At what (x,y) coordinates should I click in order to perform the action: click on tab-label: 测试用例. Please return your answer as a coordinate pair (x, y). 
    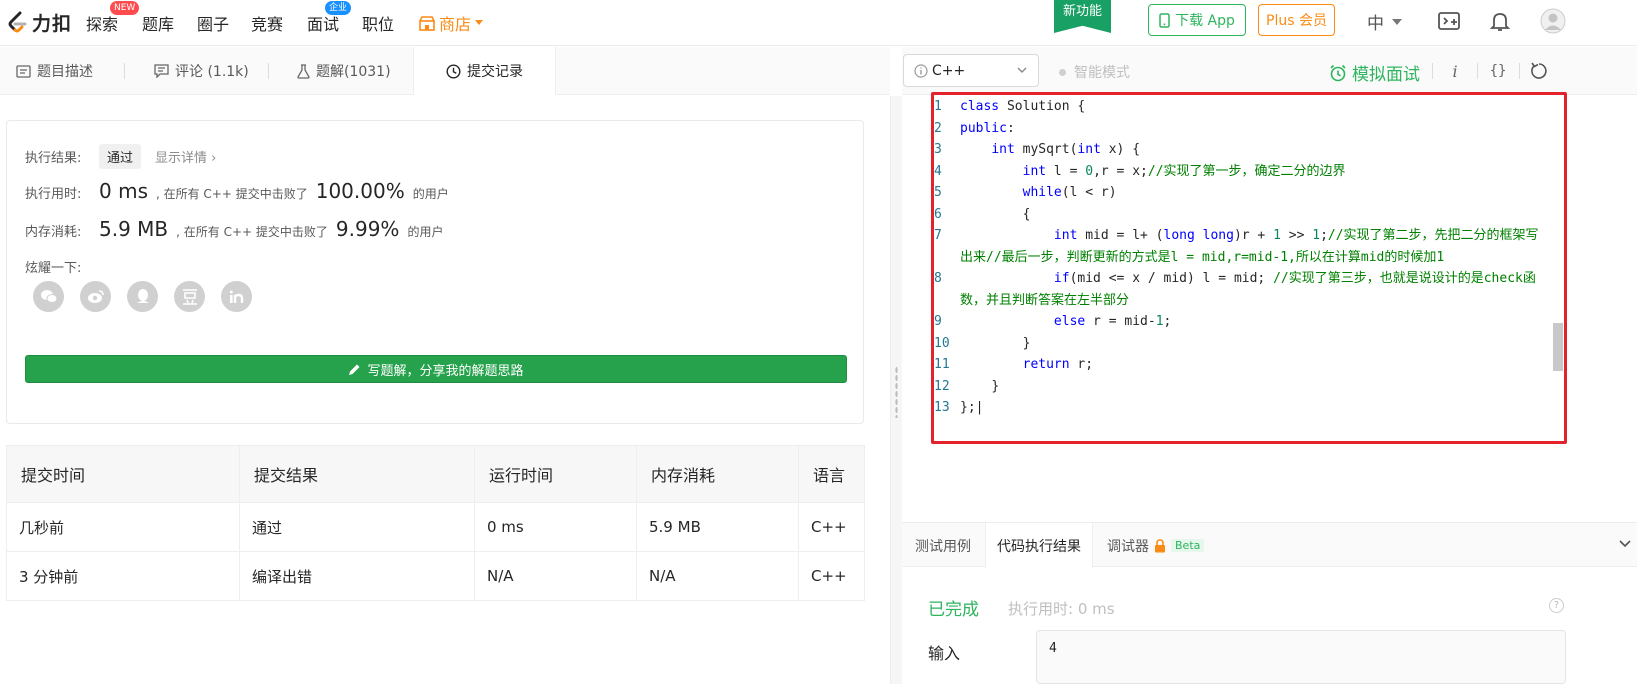
    Looking at the image, I should click on (943, 546).